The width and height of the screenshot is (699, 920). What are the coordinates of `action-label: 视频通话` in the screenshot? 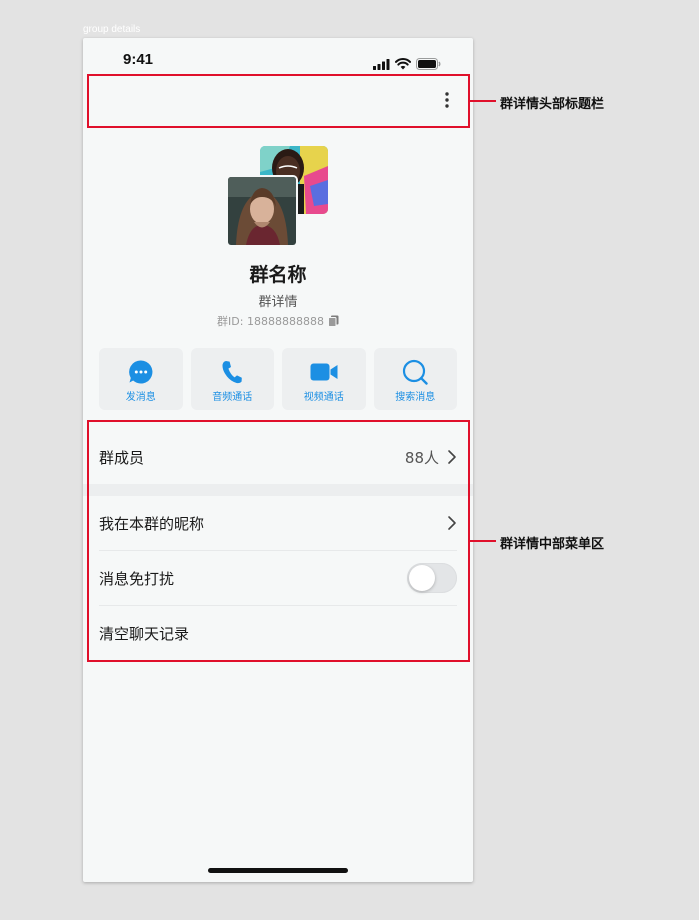 It's located at (323, 397).